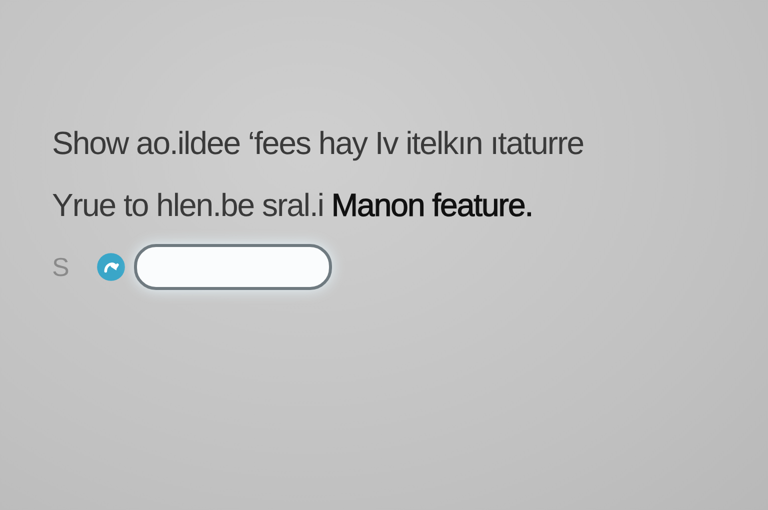 Image resolution: width=768 pixels, height=510 pixels. Describe the element at coordinates (293, 205) in the screenshot. I see `message-text: Yrue to hlen.be sral.i Manon feature.` at that location.